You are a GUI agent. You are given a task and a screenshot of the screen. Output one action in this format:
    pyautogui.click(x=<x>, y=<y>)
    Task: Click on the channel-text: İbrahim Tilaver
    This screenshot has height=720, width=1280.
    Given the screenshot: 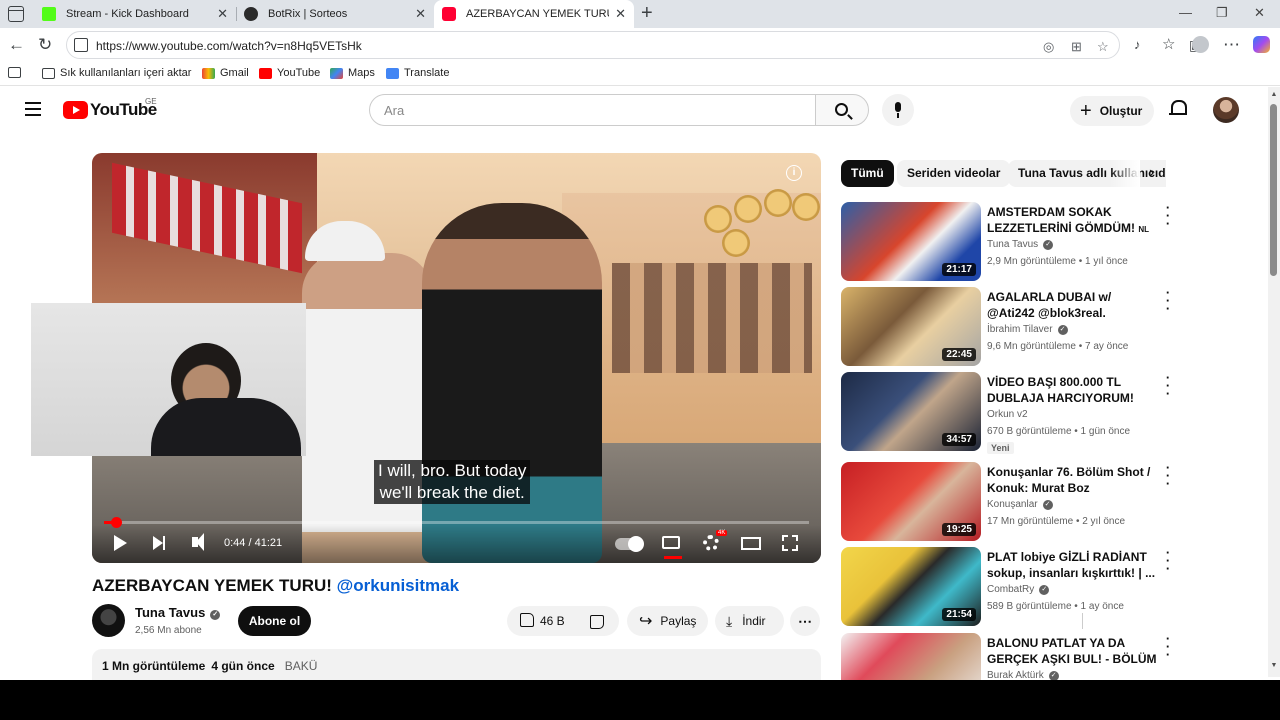 What is the action you would take?
    pyautogui.click(x=1020, y=329)
    